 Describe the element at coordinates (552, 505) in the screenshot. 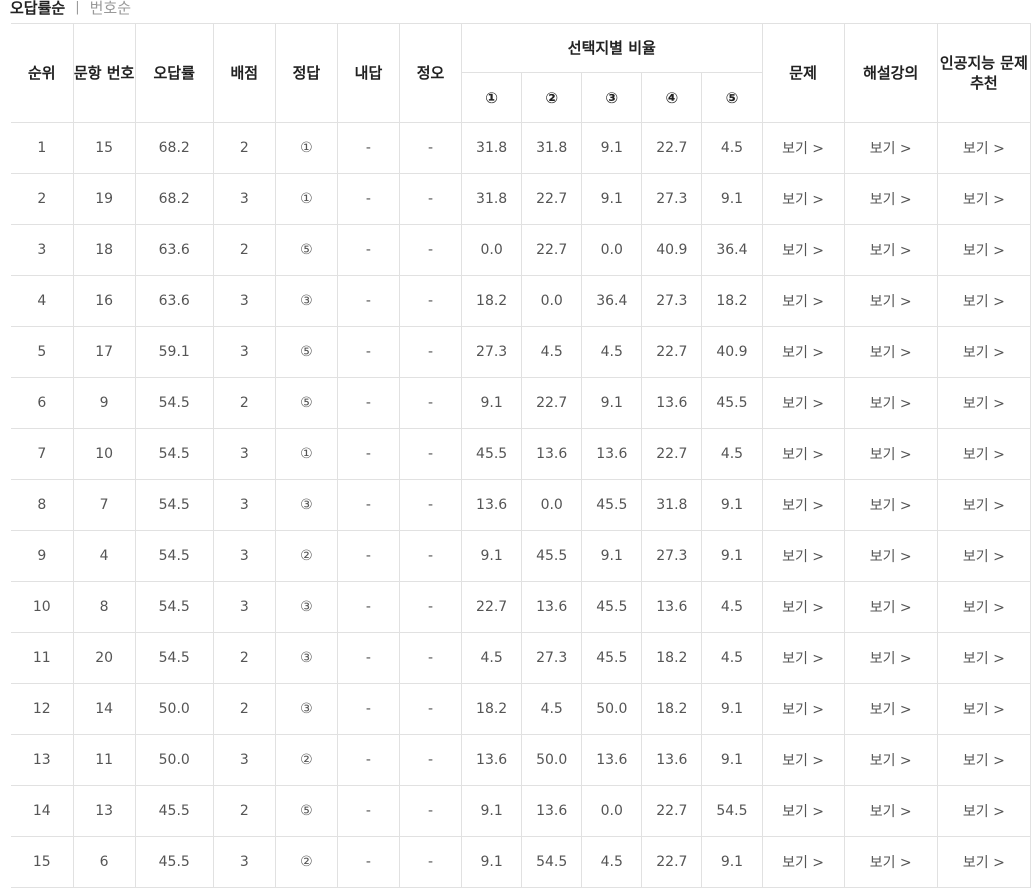

I see `choice-2-ratio-cell: 0.0` at that location.